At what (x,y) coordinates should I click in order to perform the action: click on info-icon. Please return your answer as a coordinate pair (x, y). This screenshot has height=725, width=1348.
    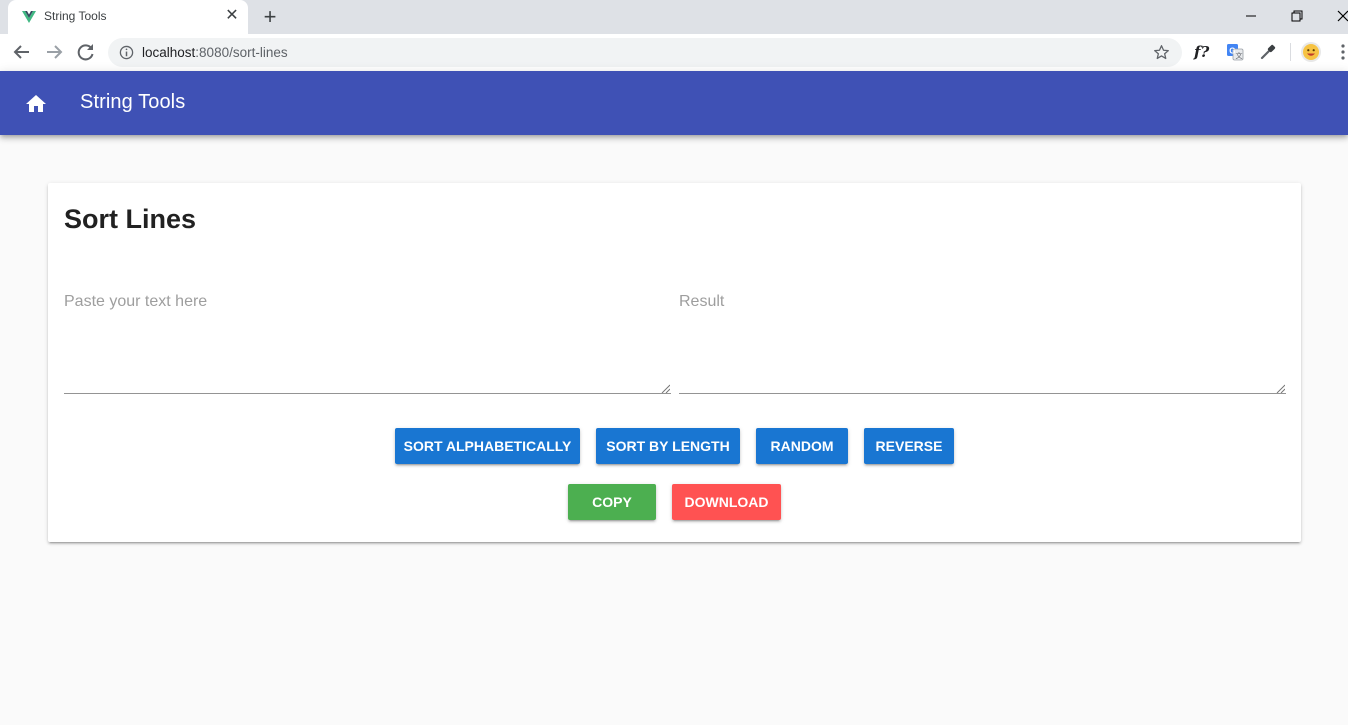
    Looking at the image, I should click on (126, 52).